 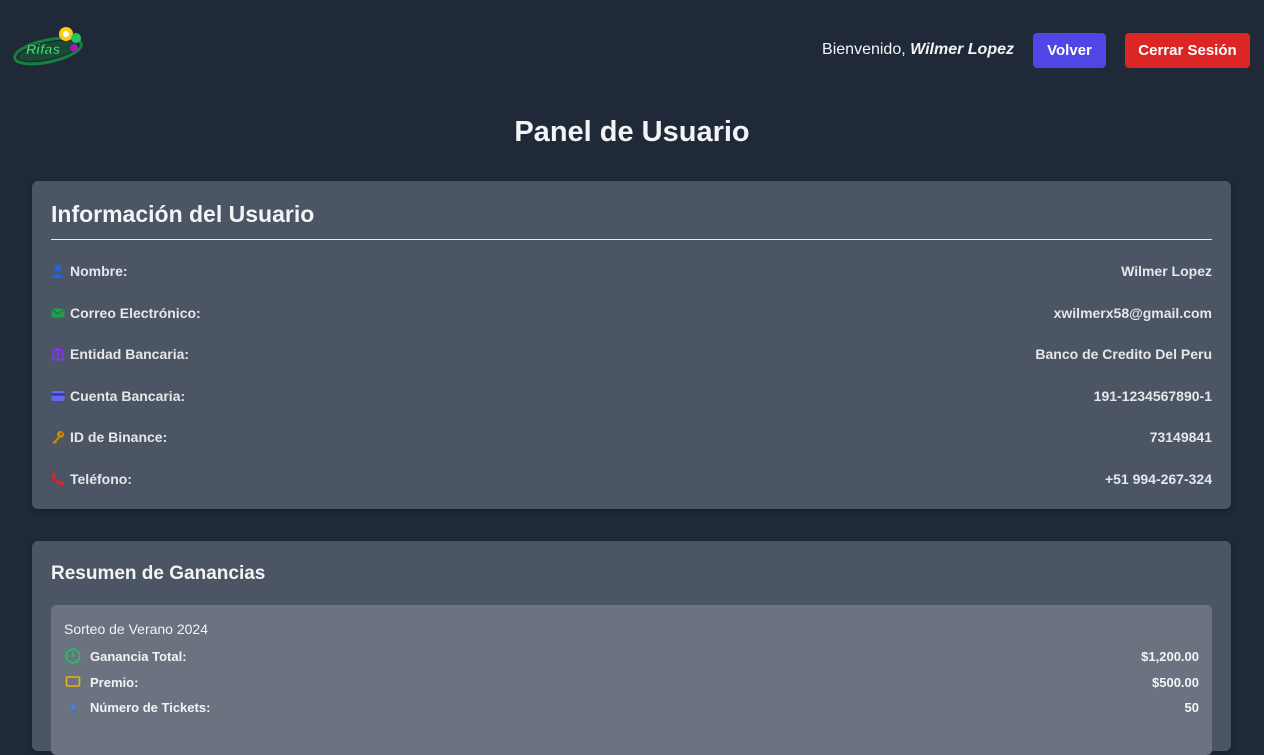 What do you see at coordinates (136, 629) in the screenshot?
I see `raffle-name: Sorteo de Verano 2024` at bounding box center [136, 629].